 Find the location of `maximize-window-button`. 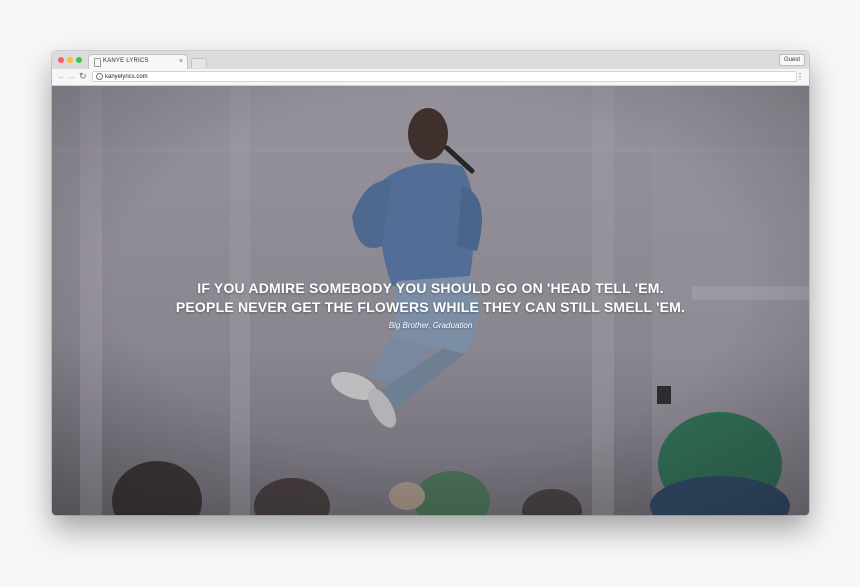

maximize-window-button is located at coordinates (79, 60).